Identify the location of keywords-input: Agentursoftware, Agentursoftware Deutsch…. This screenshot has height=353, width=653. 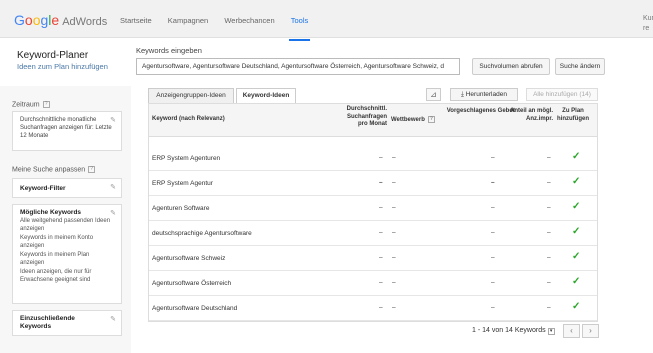
(298, 66).